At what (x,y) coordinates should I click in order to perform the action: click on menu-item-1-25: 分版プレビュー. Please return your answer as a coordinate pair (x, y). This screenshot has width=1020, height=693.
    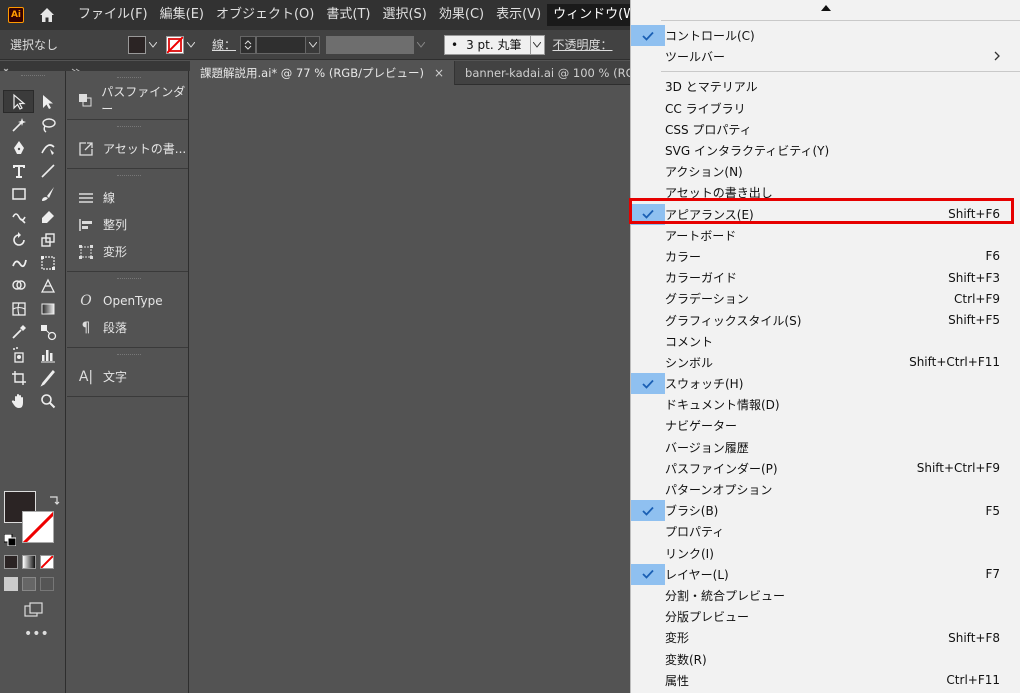
    Looking at the image, I should click on (825, 616).